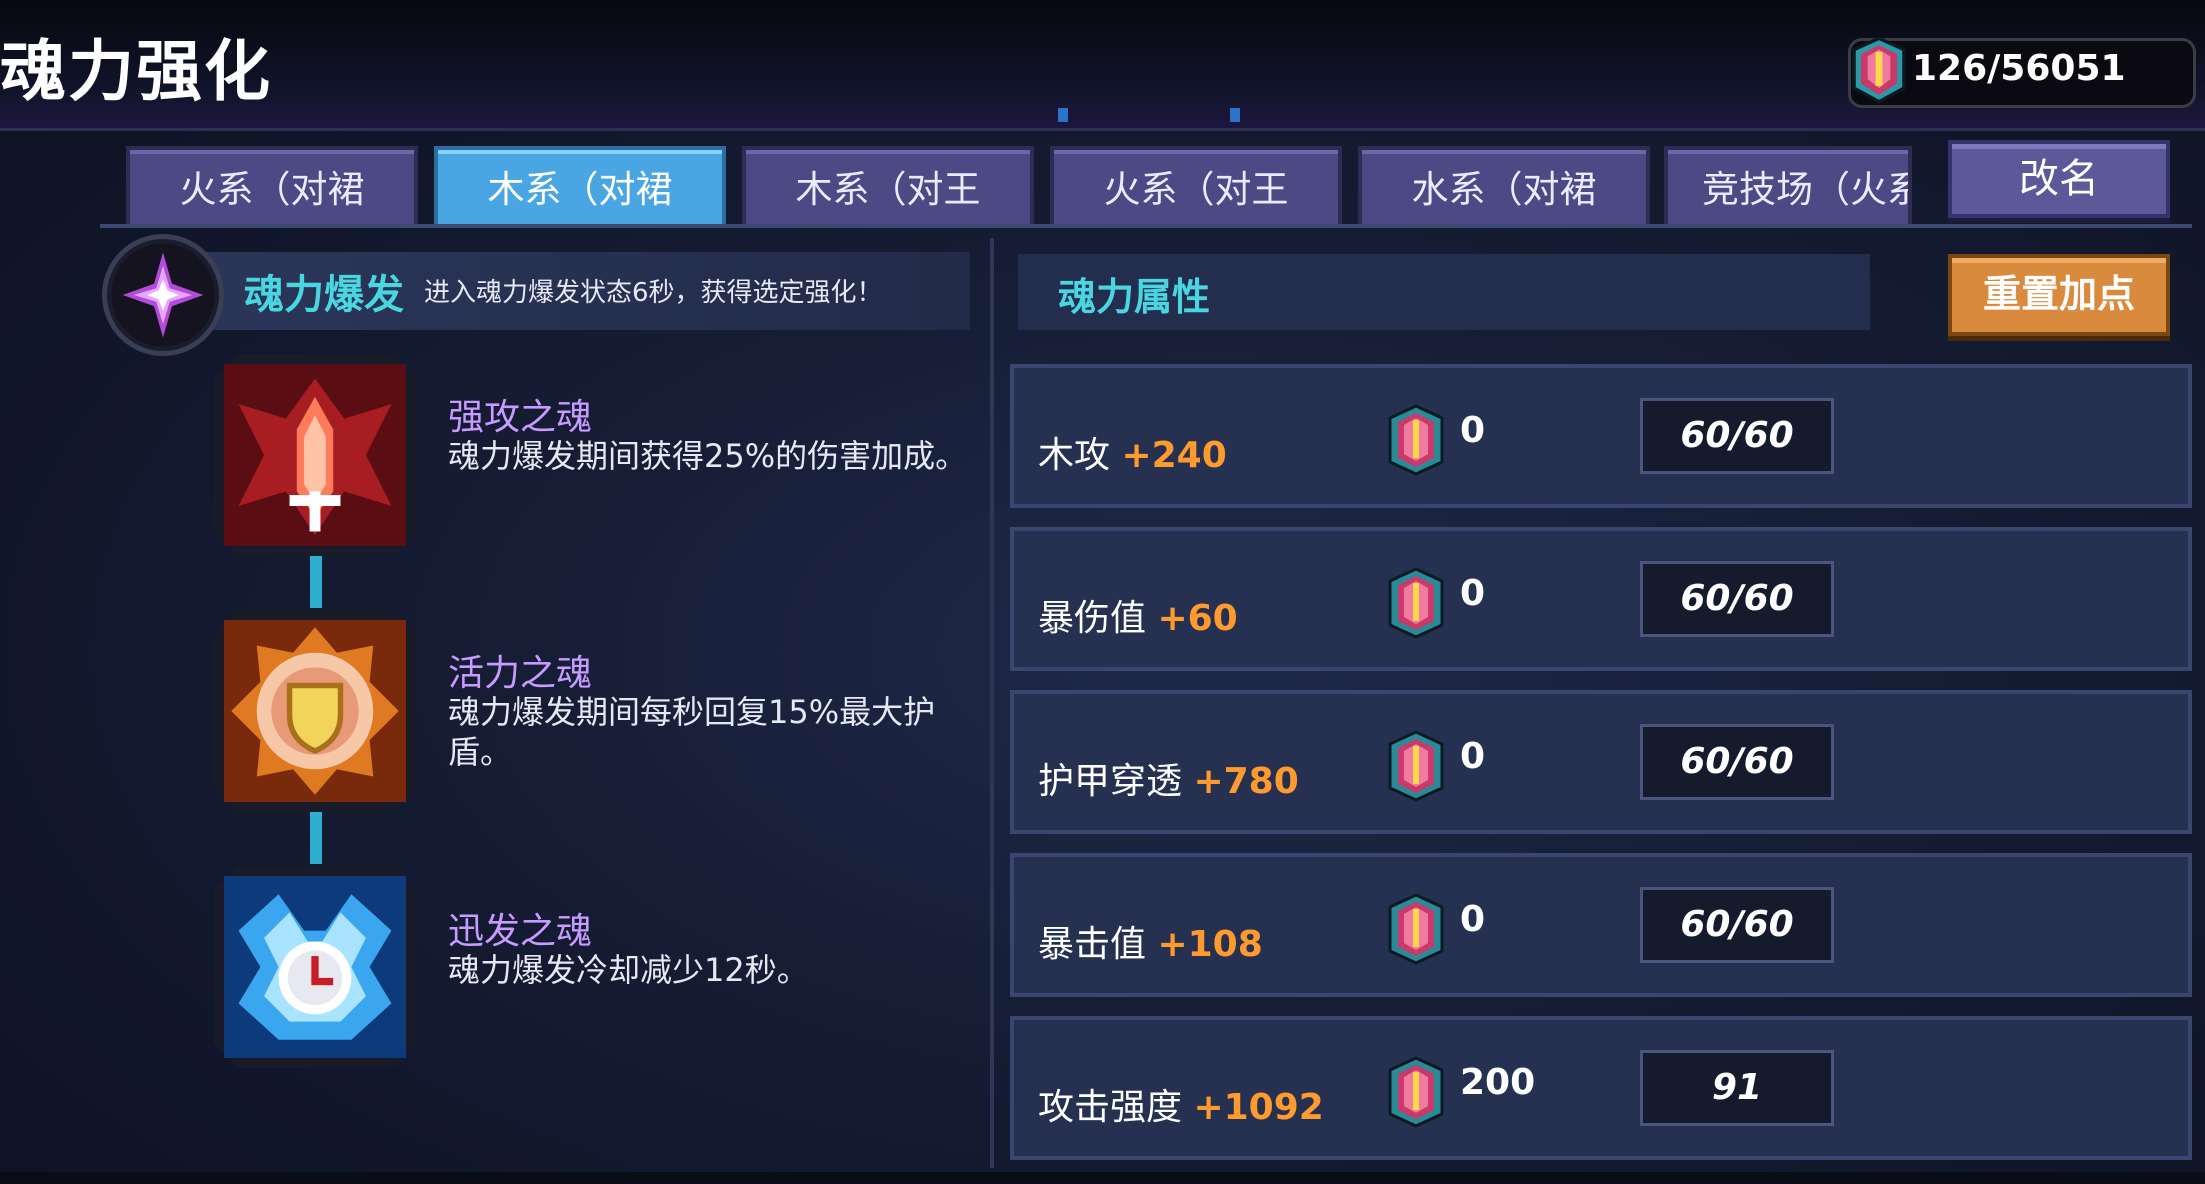 The width and height of the screenshot is (2205, 1184). Describe the element at coordinates (2019, 68) in the screenshot. I see `currency-value: 126/56051` at that location.